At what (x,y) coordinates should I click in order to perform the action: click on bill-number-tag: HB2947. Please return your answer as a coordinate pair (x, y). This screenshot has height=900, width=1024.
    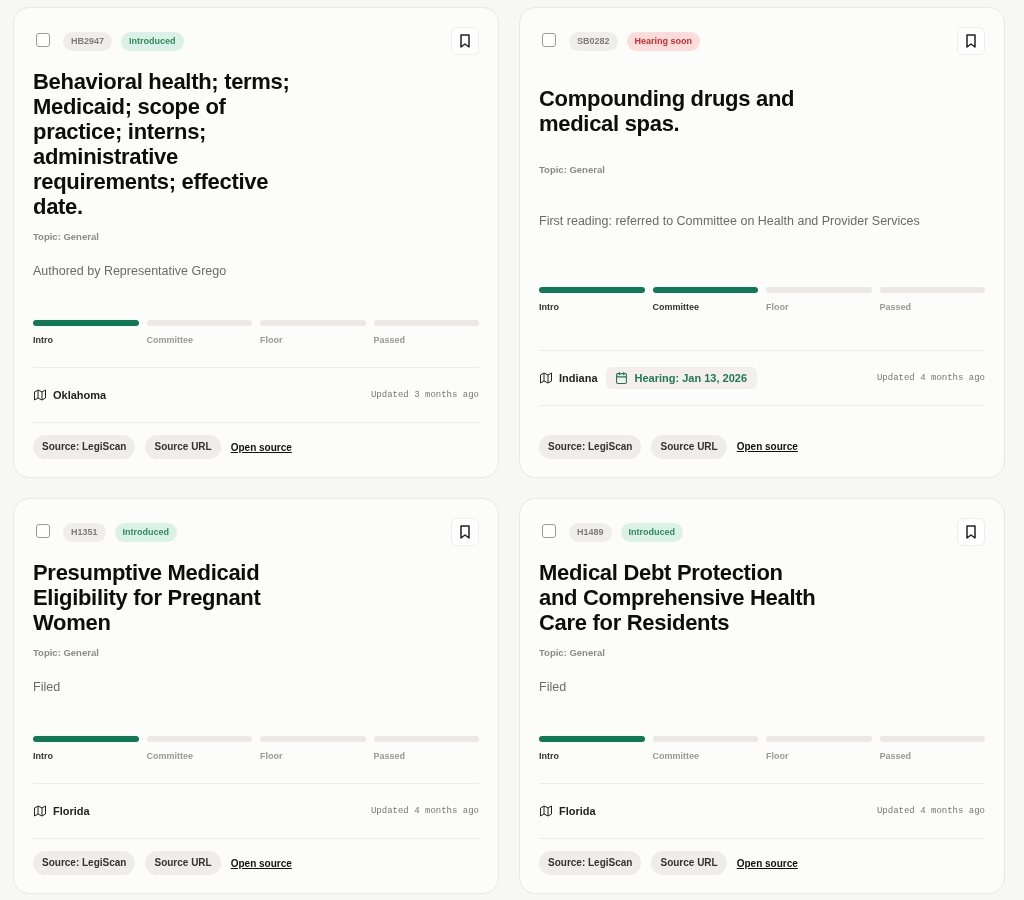
    Looking at the image, I should click on (88, 41).